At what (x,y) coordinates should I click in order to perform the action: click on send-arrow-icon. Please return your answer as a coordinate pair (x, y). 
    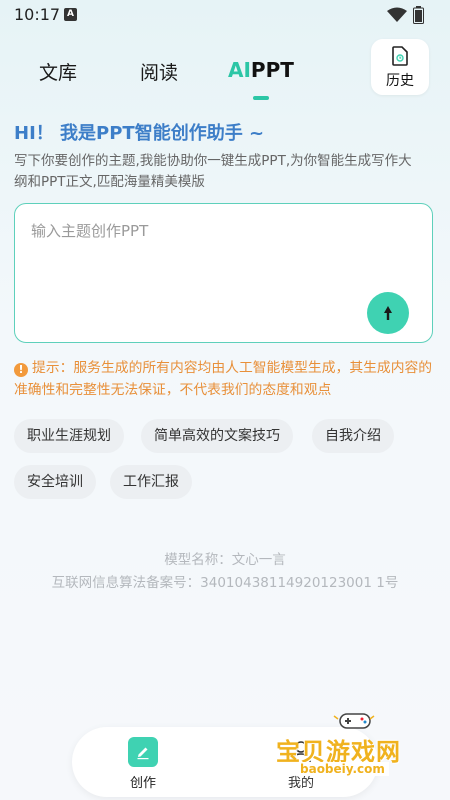
    Looking at the image, I should click on (388, 313).